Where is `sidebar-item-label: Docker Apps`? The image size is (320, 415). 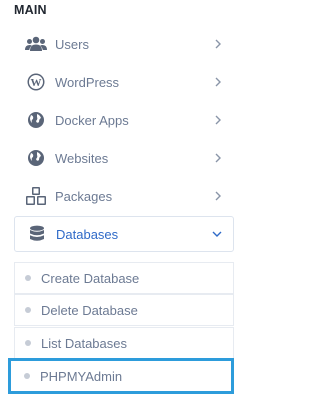
sidebar-item-label: Docker Apps is located at coordinates (92, 120).